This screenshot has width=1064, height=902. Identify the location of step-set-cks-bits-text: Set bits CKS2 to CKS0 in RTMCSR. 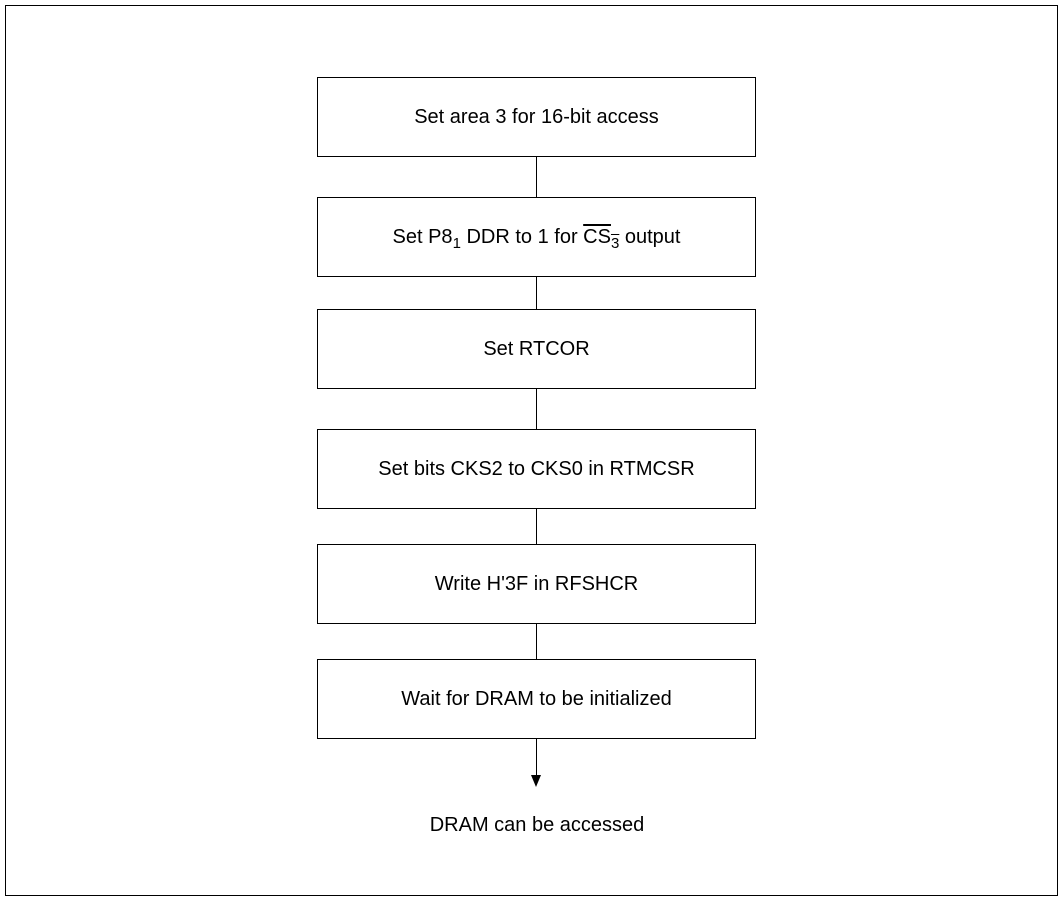
(536, 468).